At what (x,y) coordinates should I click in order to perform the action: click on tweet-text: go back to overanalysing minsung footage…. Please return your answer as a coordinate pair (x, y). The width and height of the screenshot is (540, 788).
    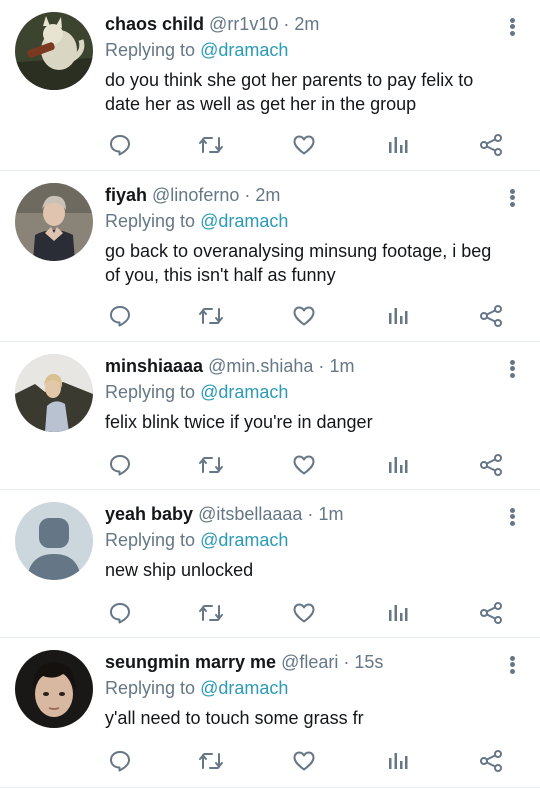
    Looking at the image, I should click on (298, 263).